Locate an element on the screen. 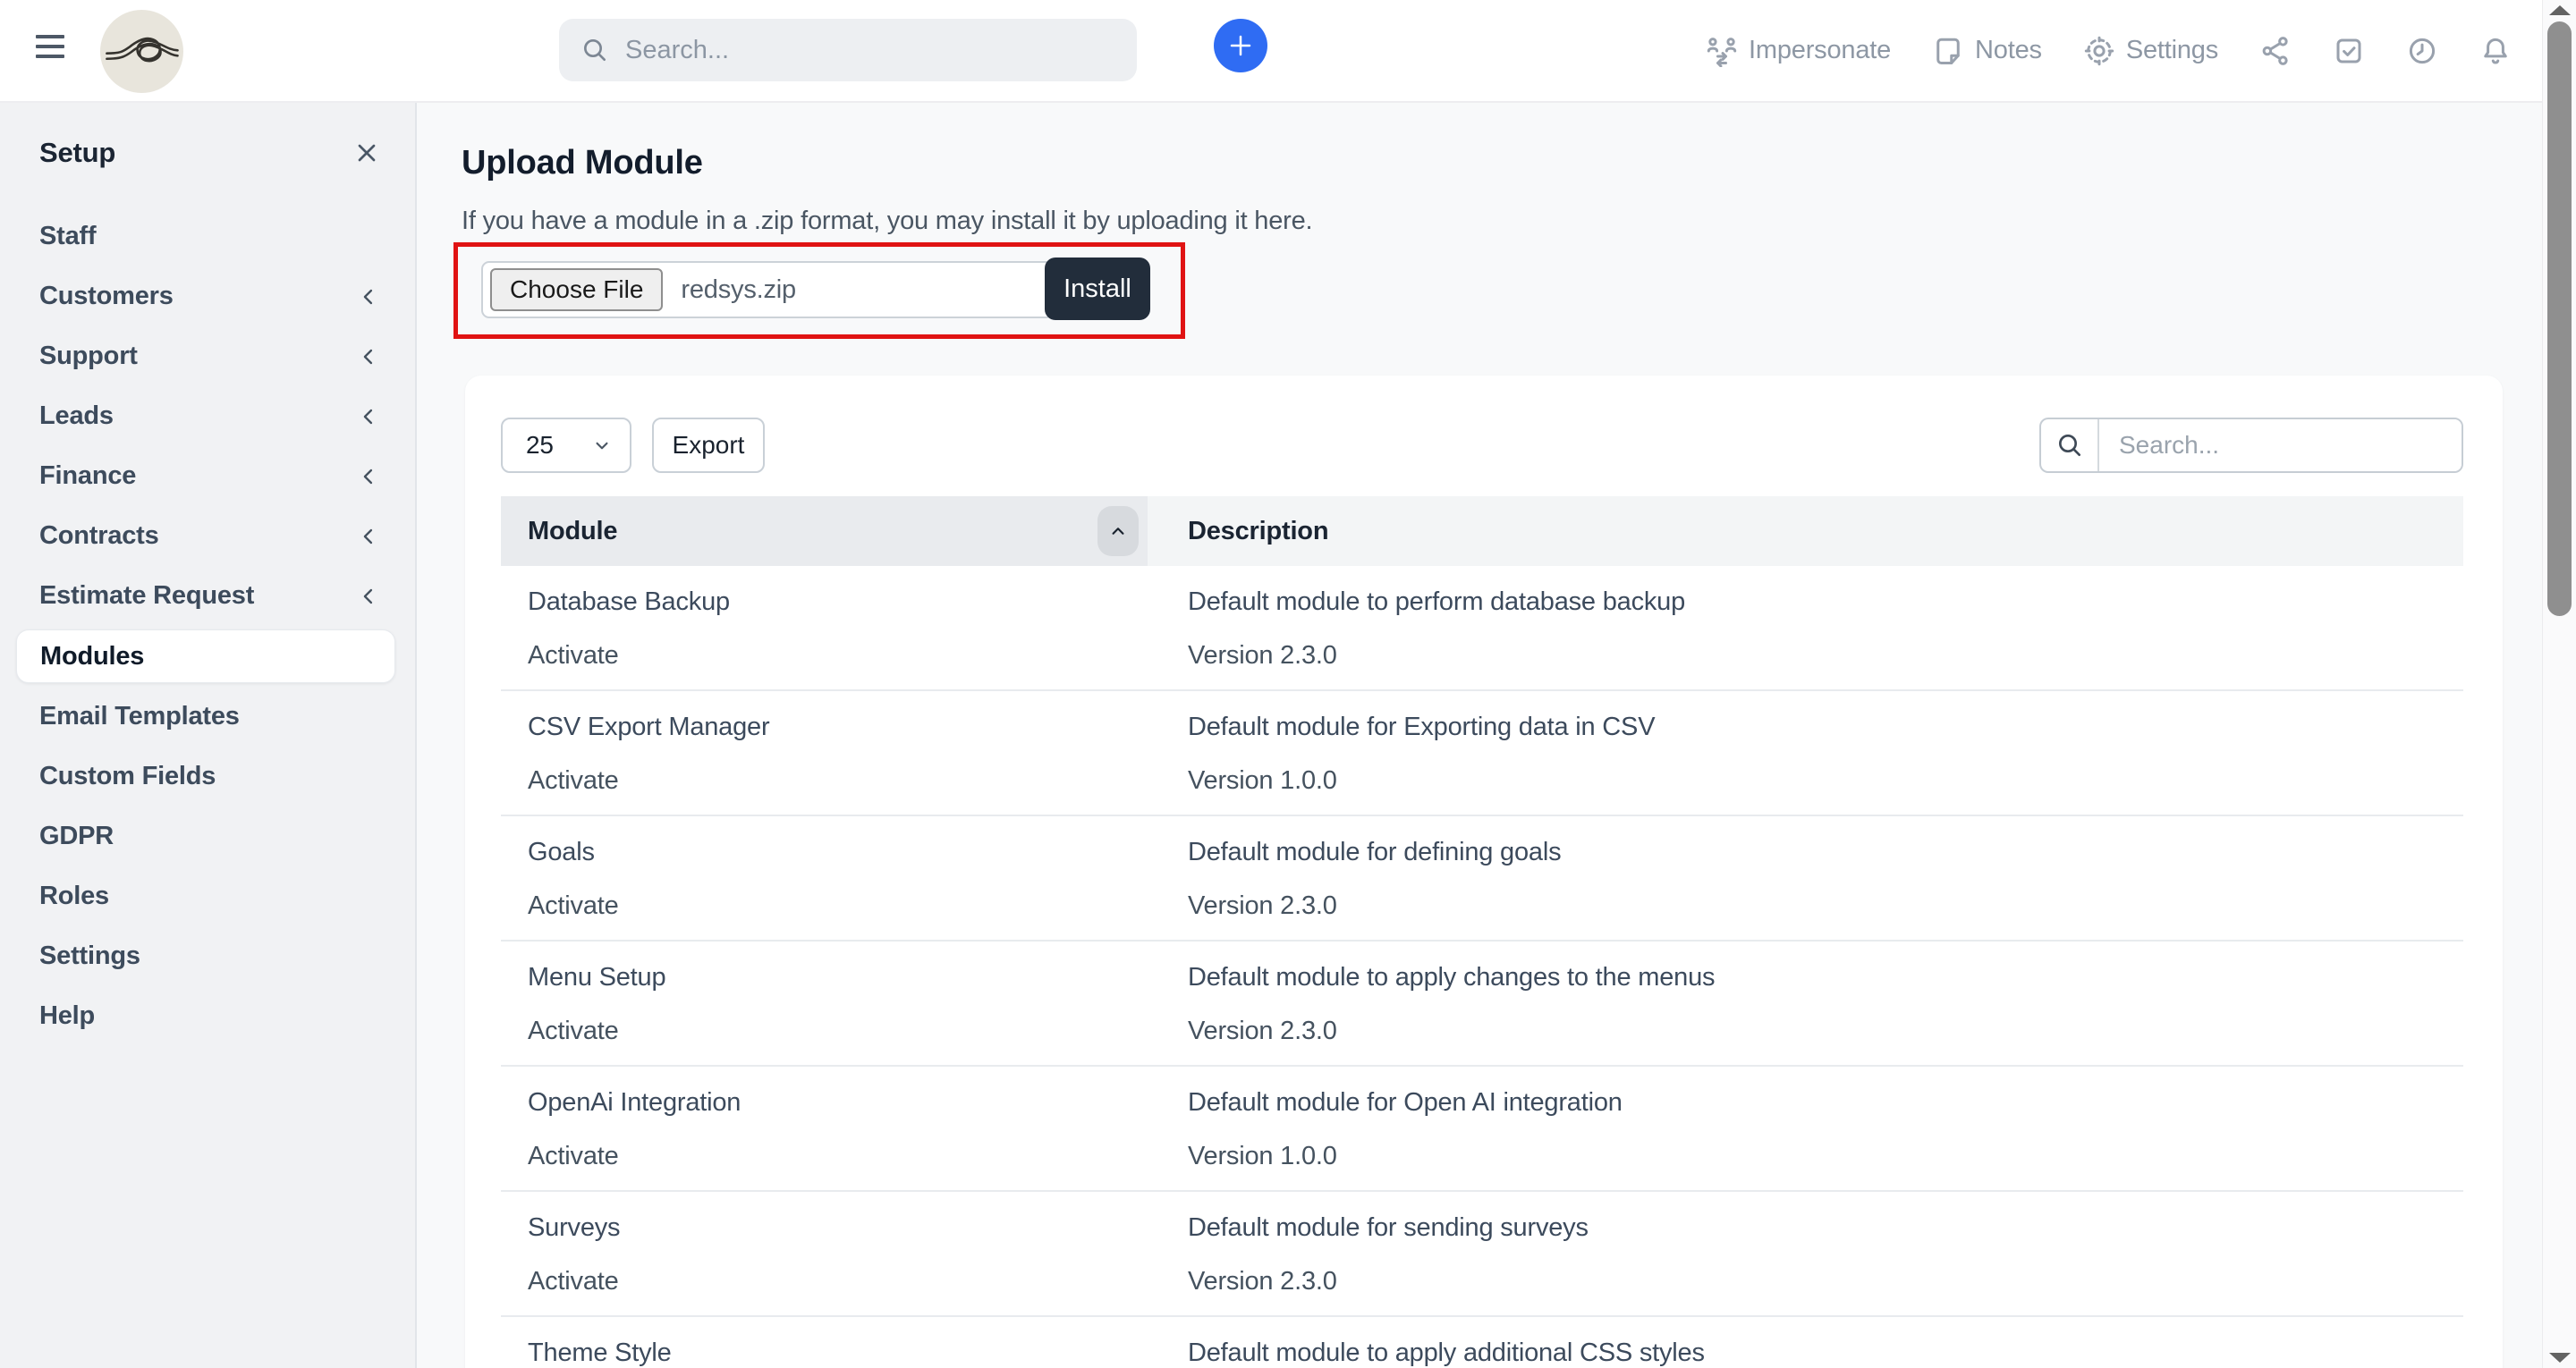 This screenshot has width=2576, height=1368. export-button: Export is located at coordinates (708, 446).